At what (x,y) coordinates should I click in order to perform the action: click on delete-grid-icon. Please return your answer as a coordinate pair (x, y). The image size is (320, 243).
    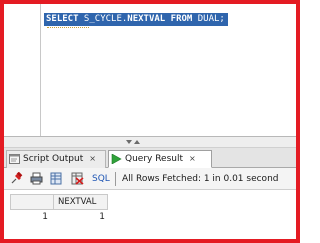
    Looking at the image, I should click on (77, 178).